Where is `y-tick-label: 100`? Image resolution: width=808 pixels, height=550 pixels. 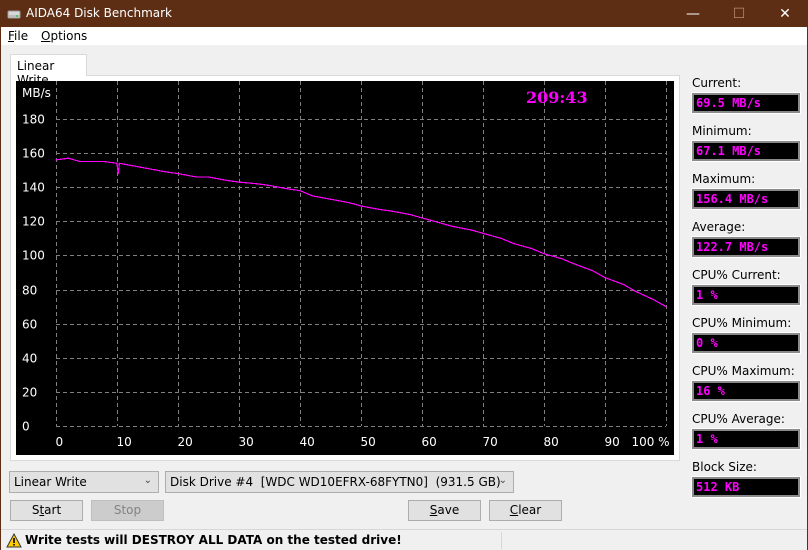
y-tick-label: 100 is located at coordinates (33, 256).